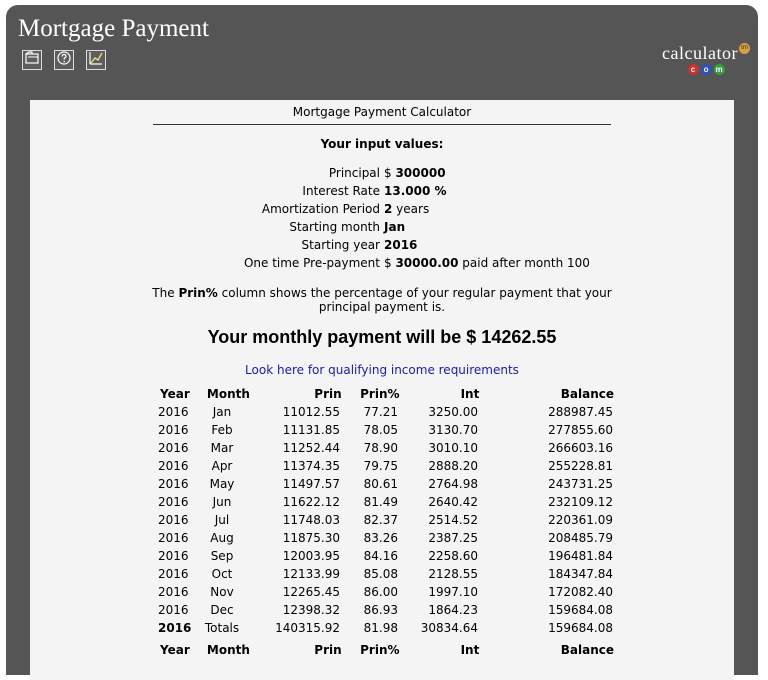 The image size is (768, 680). I want to click on table-row: 2016 Dec 12398.32 86.93 1864.23 159684.08, so click(386, 612).